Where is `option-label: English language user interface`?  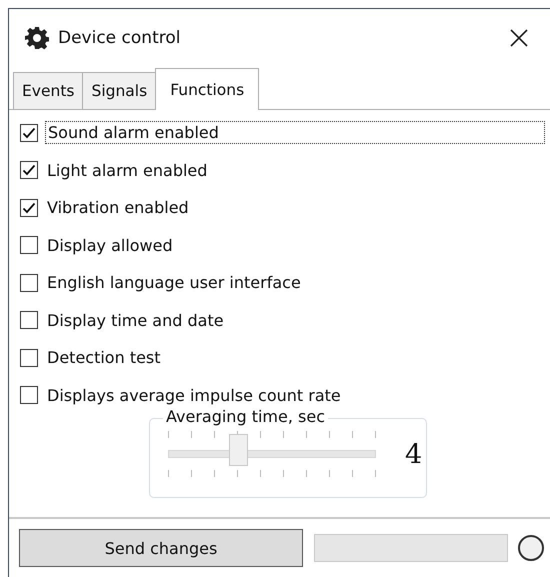
option-label: English language user interface is located at coordinates (174, 283).